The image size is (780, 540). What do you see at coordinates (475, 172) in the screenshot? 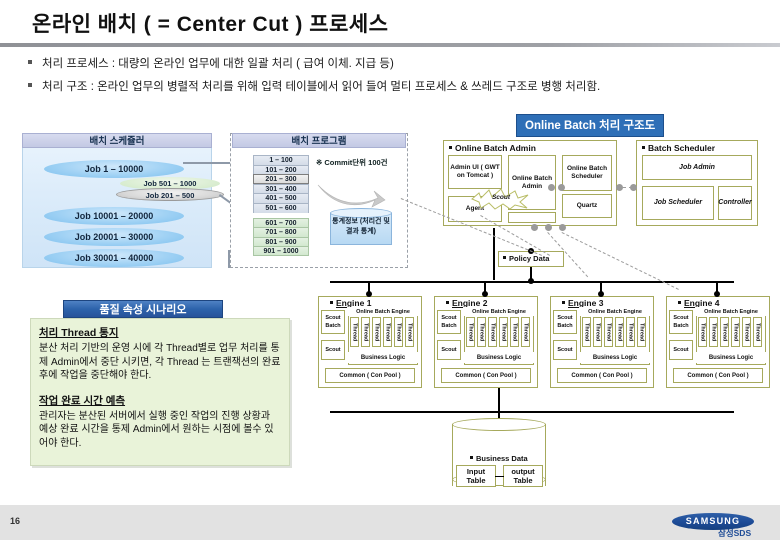
I see `admin-ui-cell: Admin UI ( GWT on Tomcat )` at bounding box center [475, 172].